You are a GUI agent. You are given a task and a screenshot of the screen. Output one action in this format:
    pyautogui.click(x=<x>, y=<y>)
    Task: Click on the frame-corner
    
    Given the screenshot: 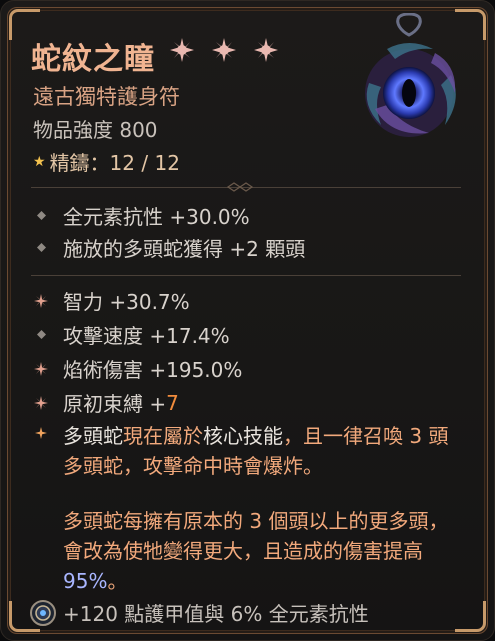 What is the action you would take?
    pyautogui.click(x=470, y=616)
    